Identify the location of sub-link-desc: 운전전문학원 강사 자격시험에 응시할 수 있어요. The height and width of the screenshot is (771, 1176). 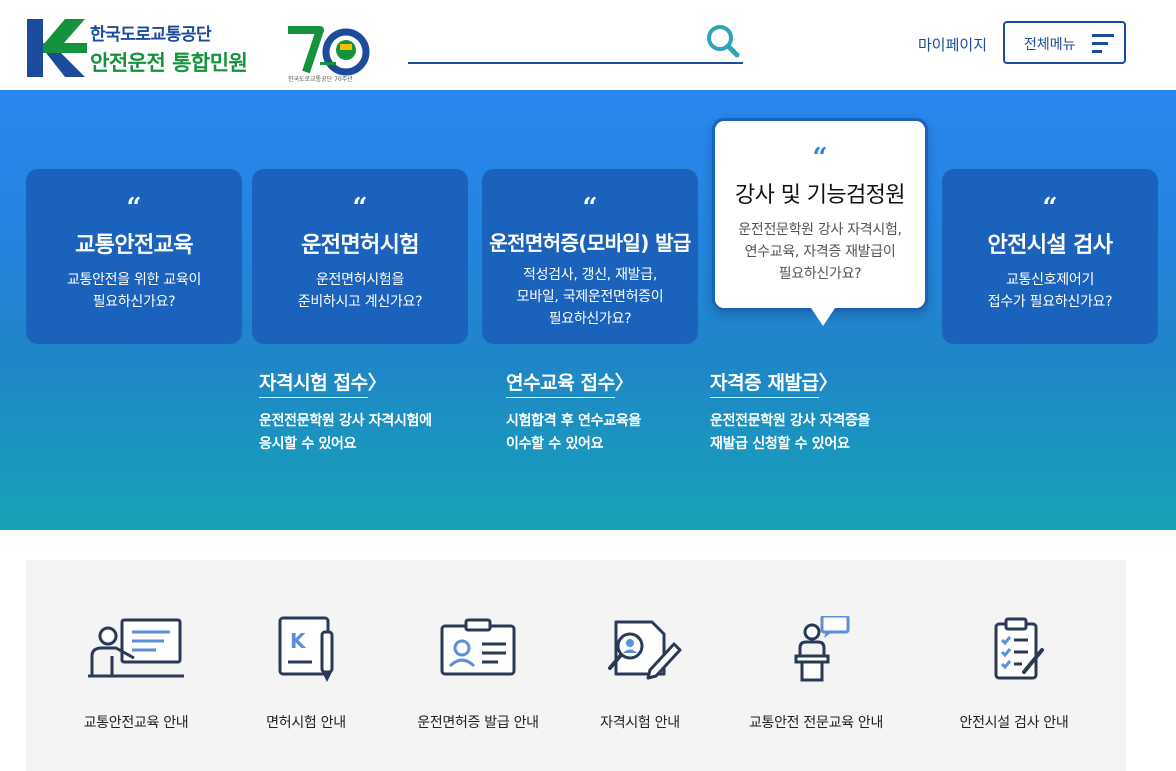
(345, 432).